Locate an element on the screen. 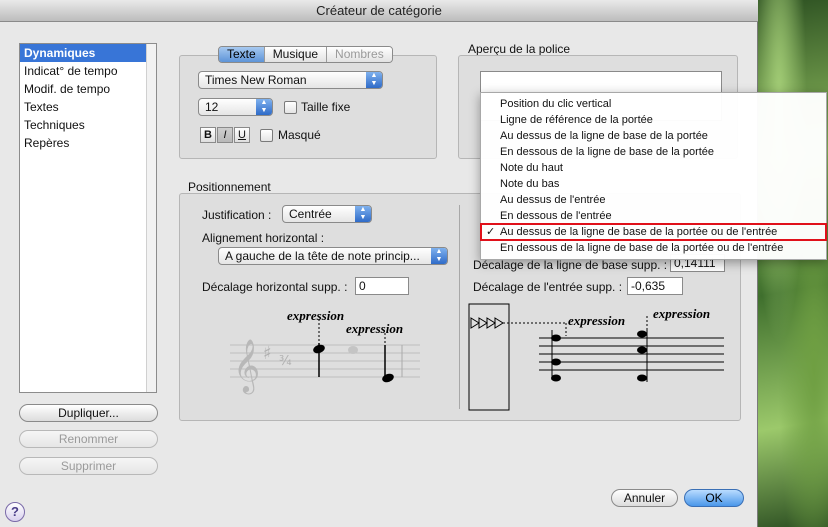 The width and height of the screenshot is (828, 527). delete-button: Supprimer is located at coordinates (88, 466).